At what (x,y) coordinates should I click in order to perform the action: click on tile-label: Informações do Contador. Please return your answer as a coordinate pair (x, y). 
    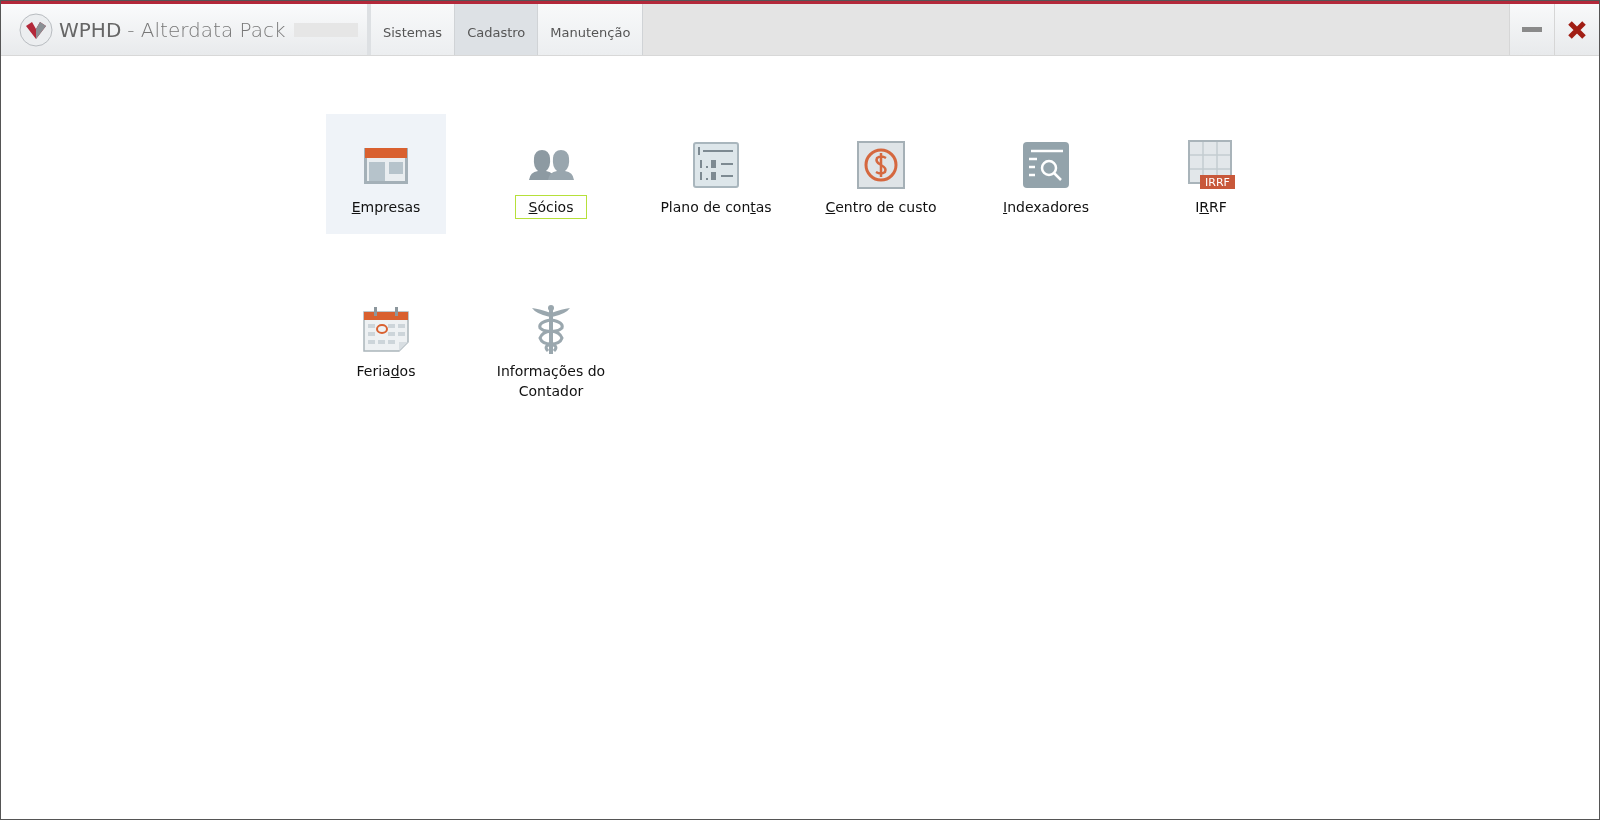
    Looking at the image, I should click on (551, 381).